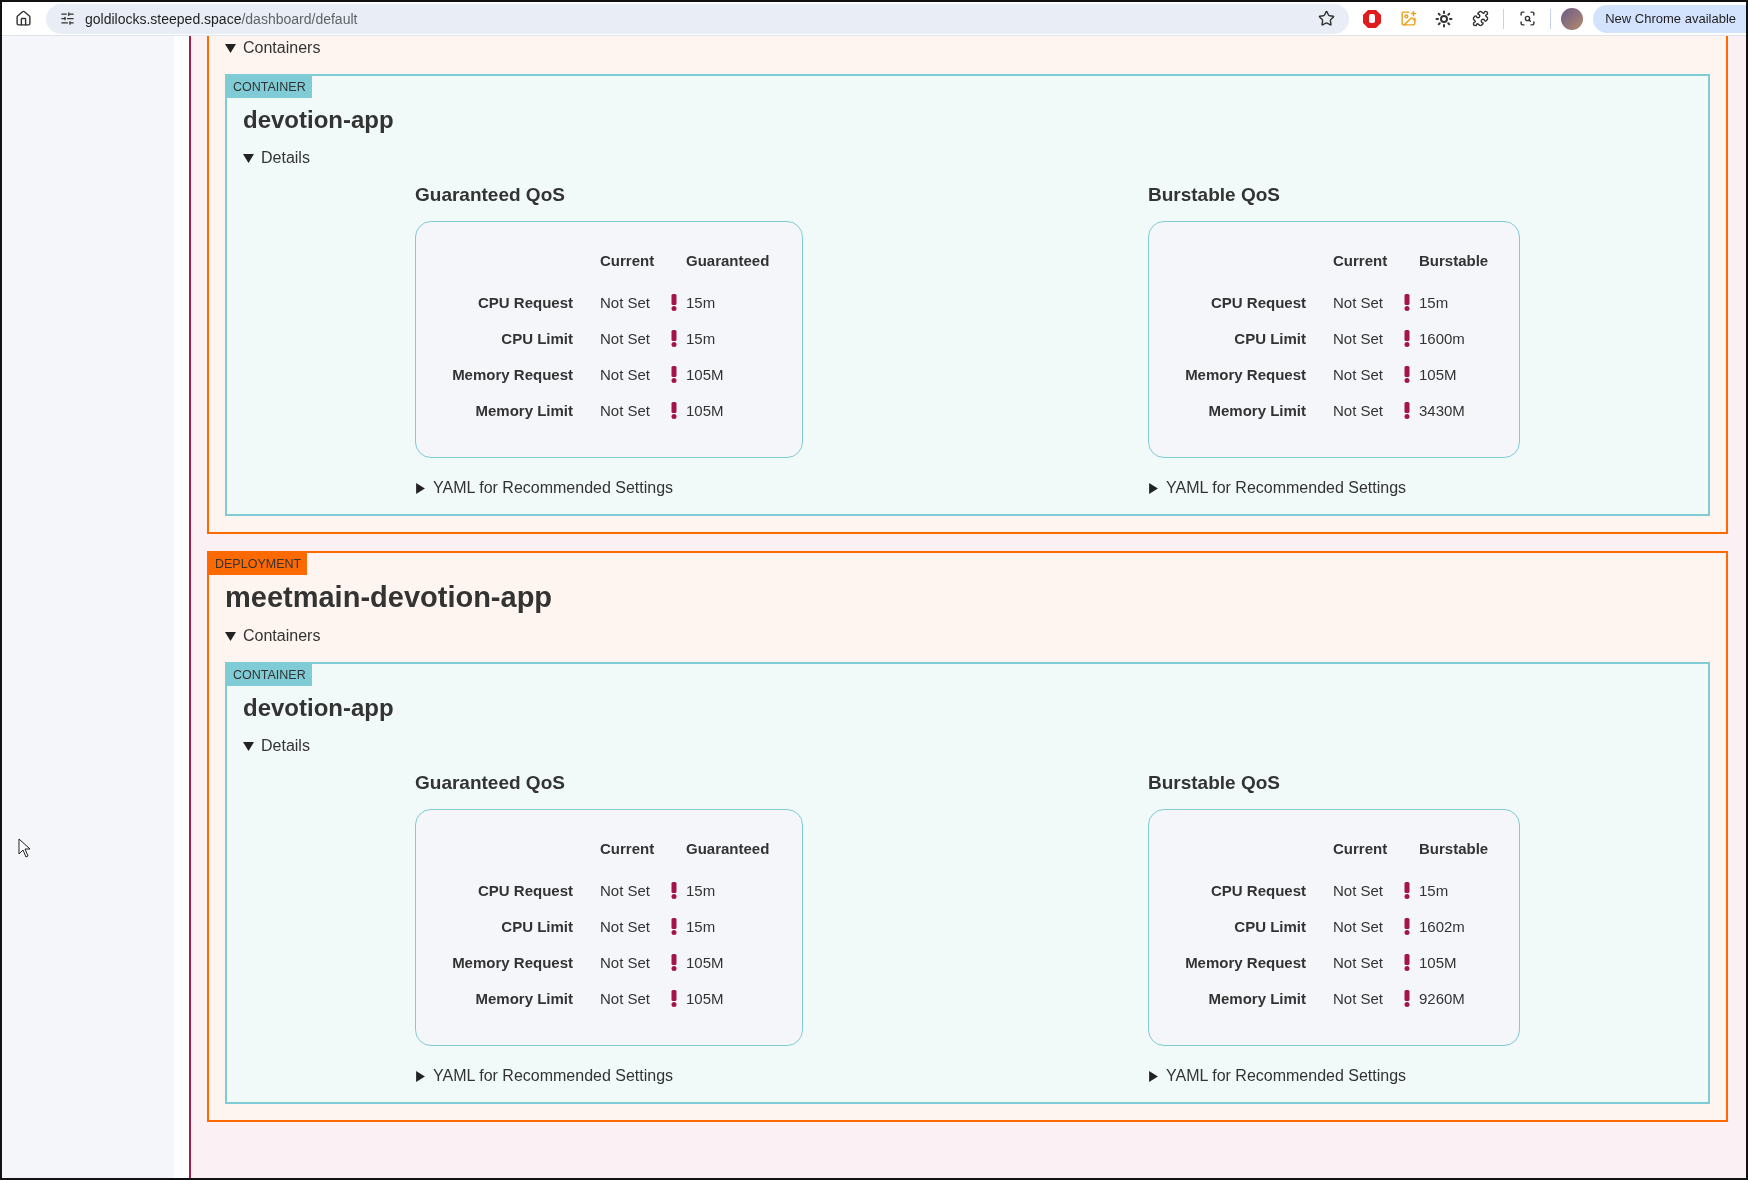  I want to click on deployment-badge: DEPLOYMENT, so click(258, 564).